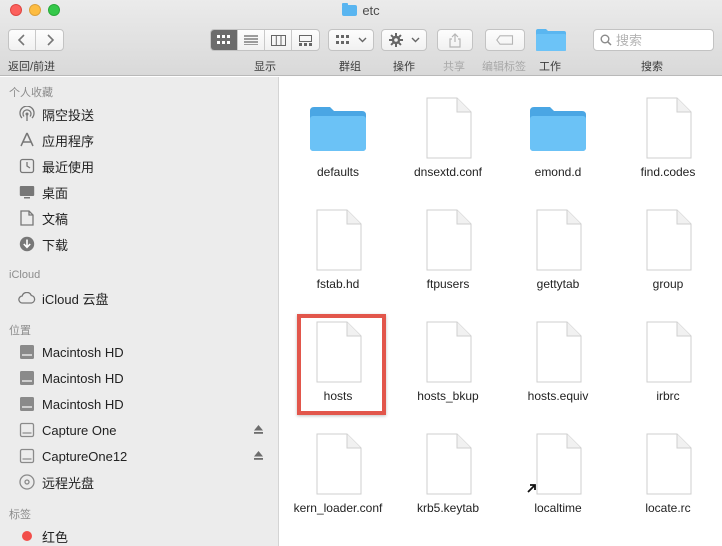 This screenshot has height=546, width=722. Describe the element at coordinates (667, 250) in the screenshot. I see `file-item-group: group` at that location.